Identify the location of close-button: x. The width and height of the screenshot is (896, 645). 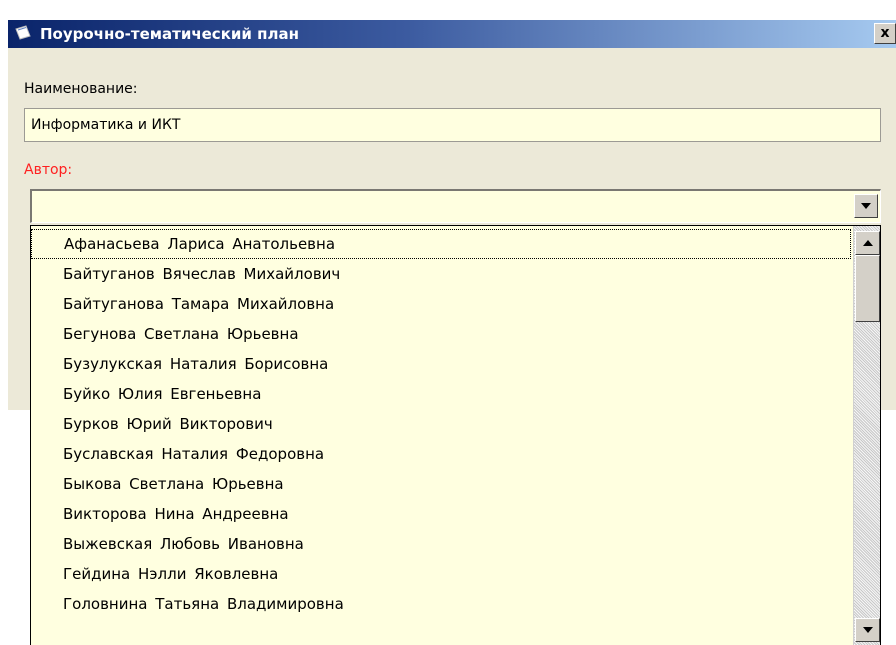
(885, 33).